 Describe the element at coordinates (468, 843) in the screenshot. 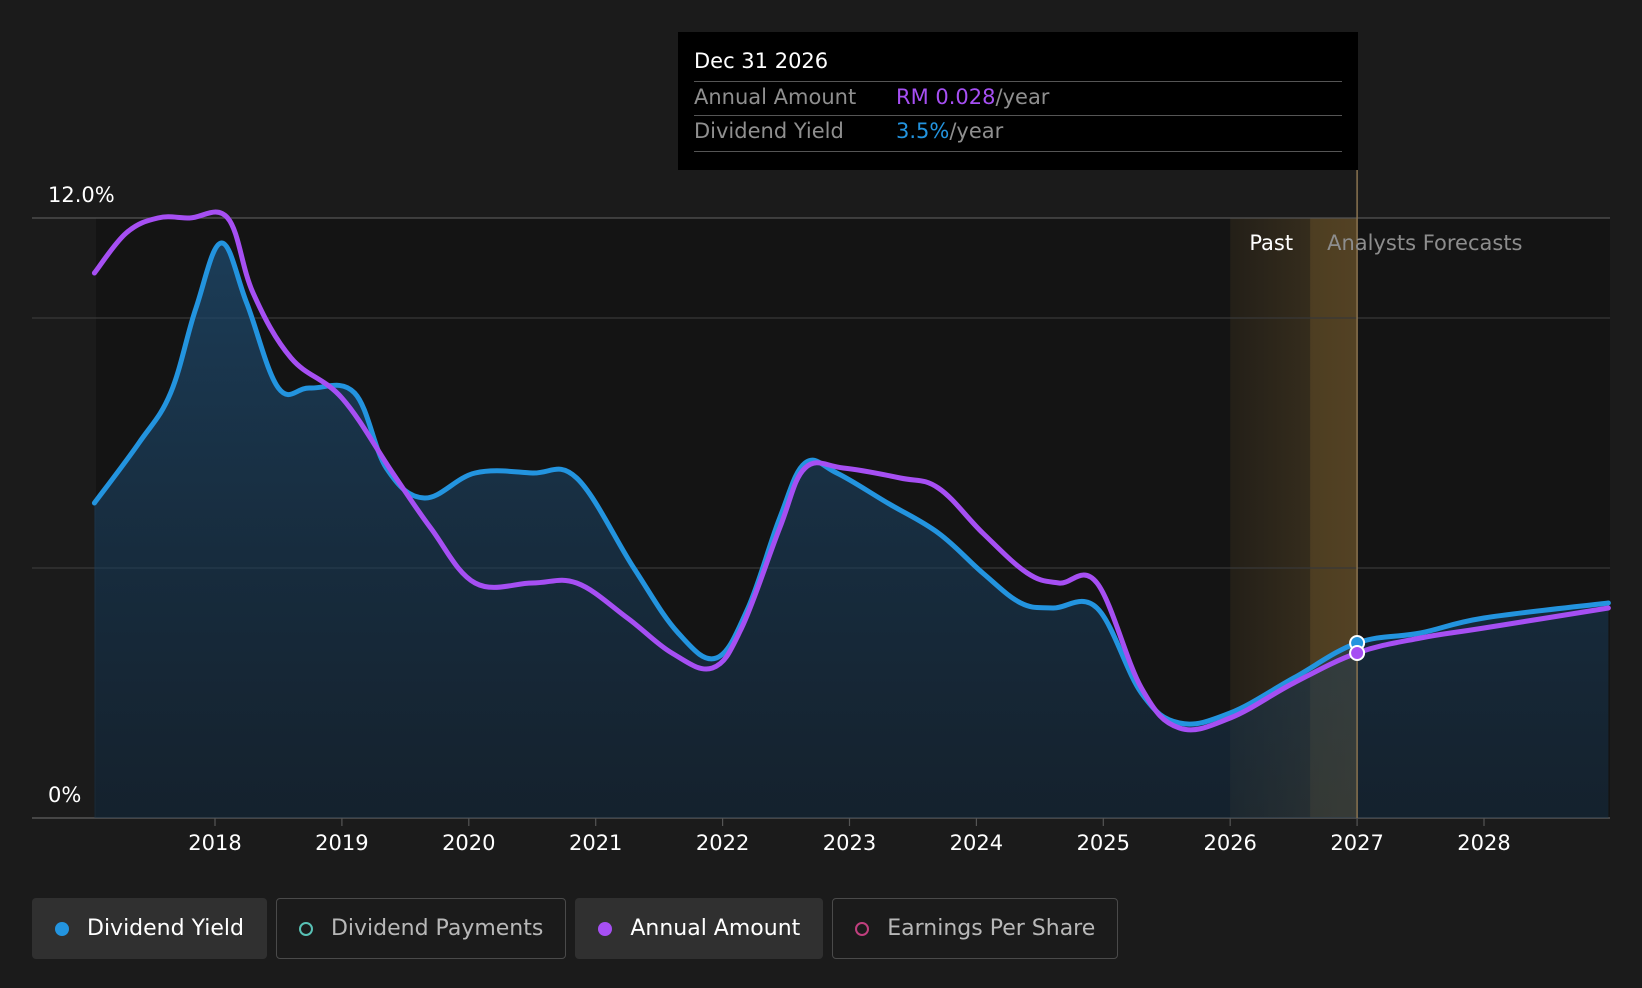

I see `x-tick-label: 2020` at that location.